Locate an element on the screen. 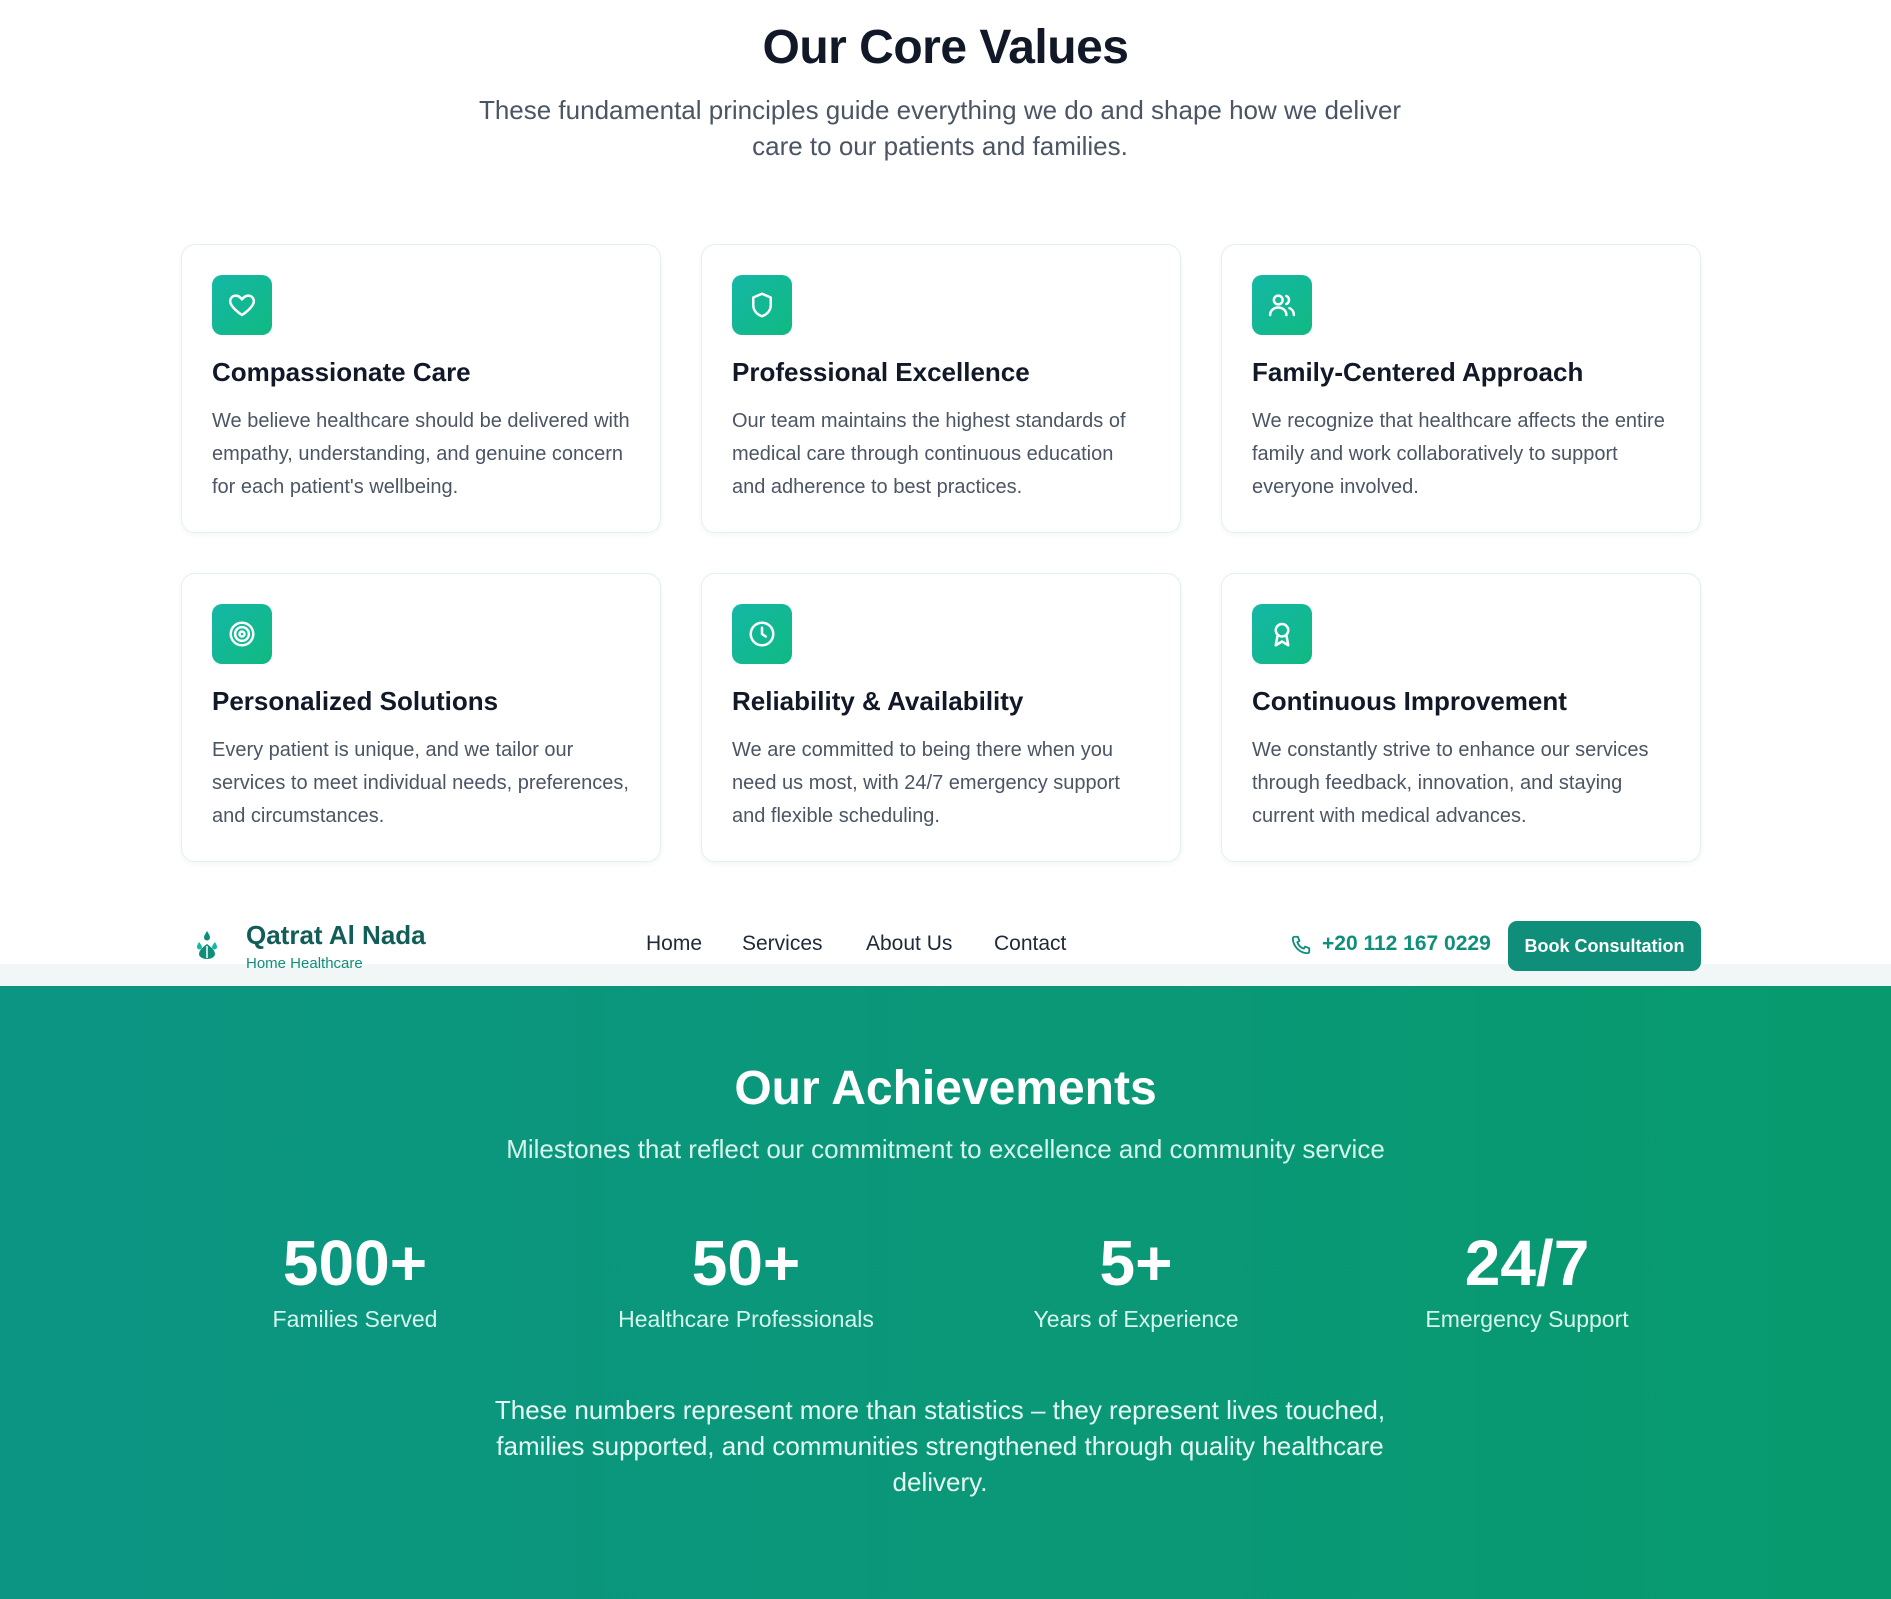  nav-link-home: Home is located at coordinates (674, 944).